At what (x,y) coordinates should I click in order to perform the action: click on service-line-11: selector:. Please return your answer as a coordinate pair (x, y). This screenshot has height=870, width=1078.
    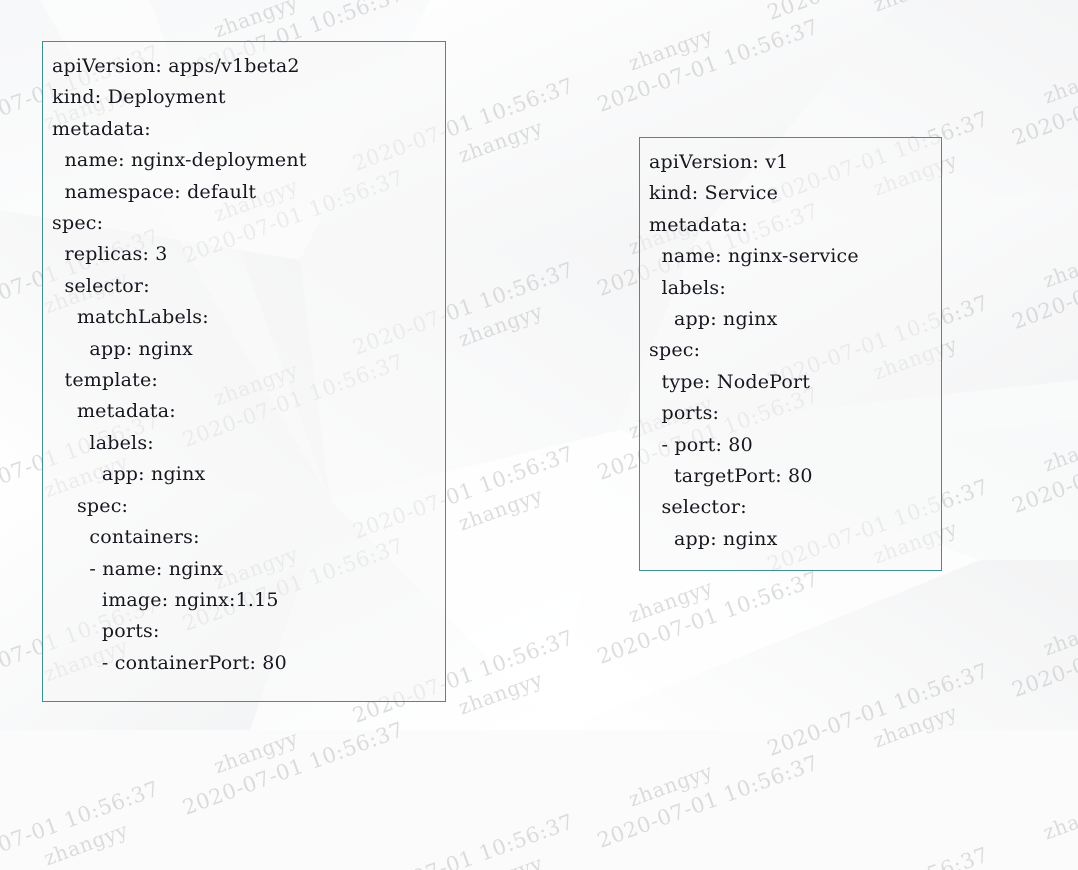
    Looking at the image, I should click on (698, 507).